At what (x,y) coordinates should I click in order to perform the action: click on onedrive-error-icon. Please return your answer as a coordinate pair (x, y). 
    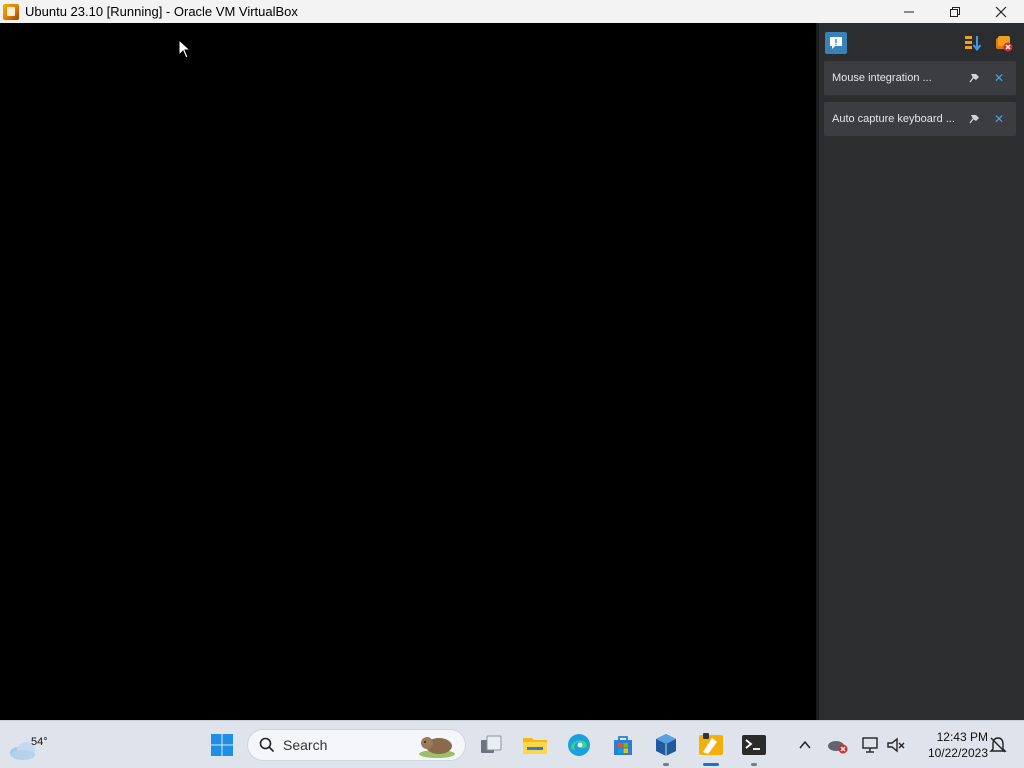
    Looking at the image, I should click on (838, 747).